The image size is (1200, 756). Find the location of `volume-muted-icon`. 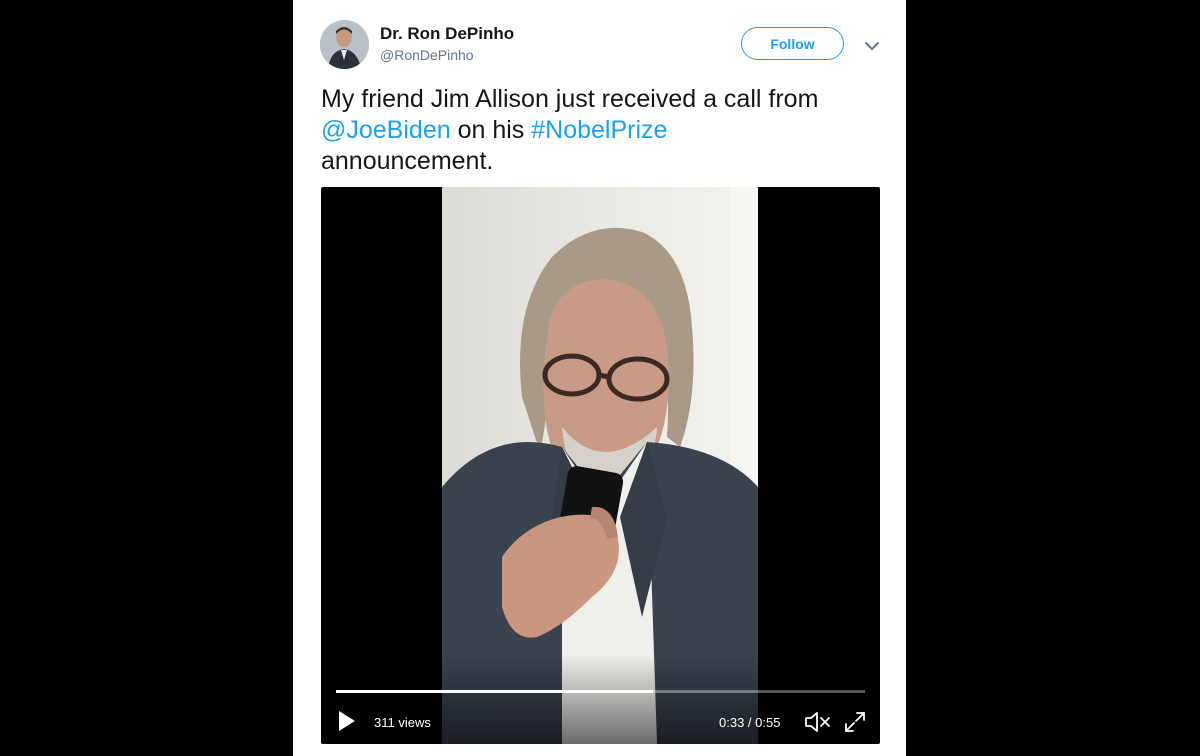

volume-muted-icon is located at coordinates (818, 722).